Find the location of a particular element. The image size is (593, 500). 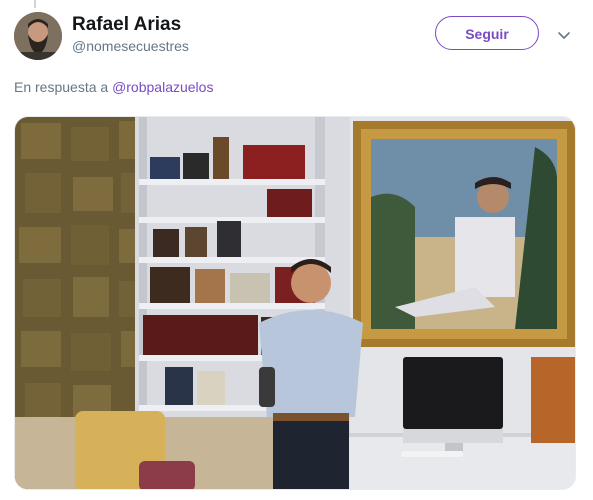

thread-connector-line is located at coordinates (35, 4).